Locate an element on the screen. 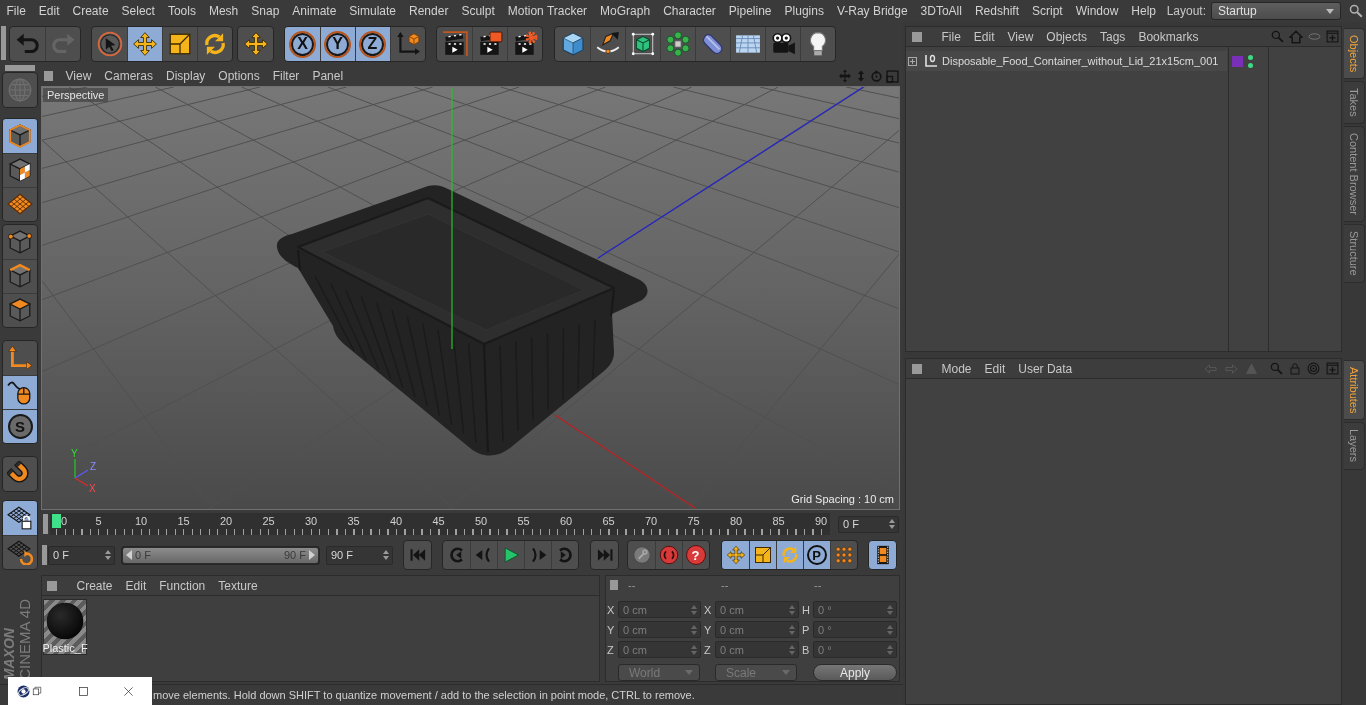 This screenshot has width=1366, height=705. frame-number: 90 is located at coordinates (821, 520).